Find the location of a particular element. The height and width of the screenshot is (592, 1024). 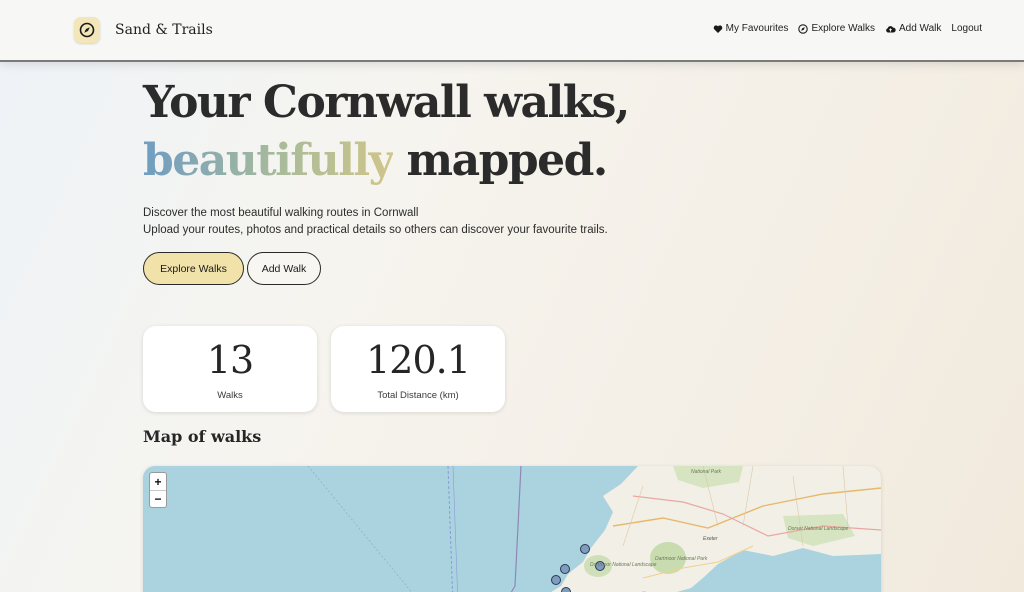

stat-label-total-distance: Total Distance (km) is located at coordinates (418, 395).